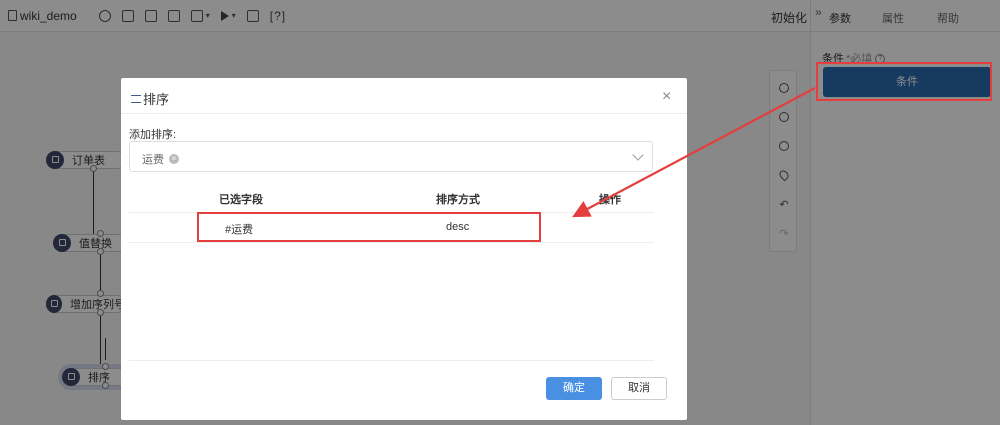  I want to click on dialog-header: 排序 ×, so click(404, 96).